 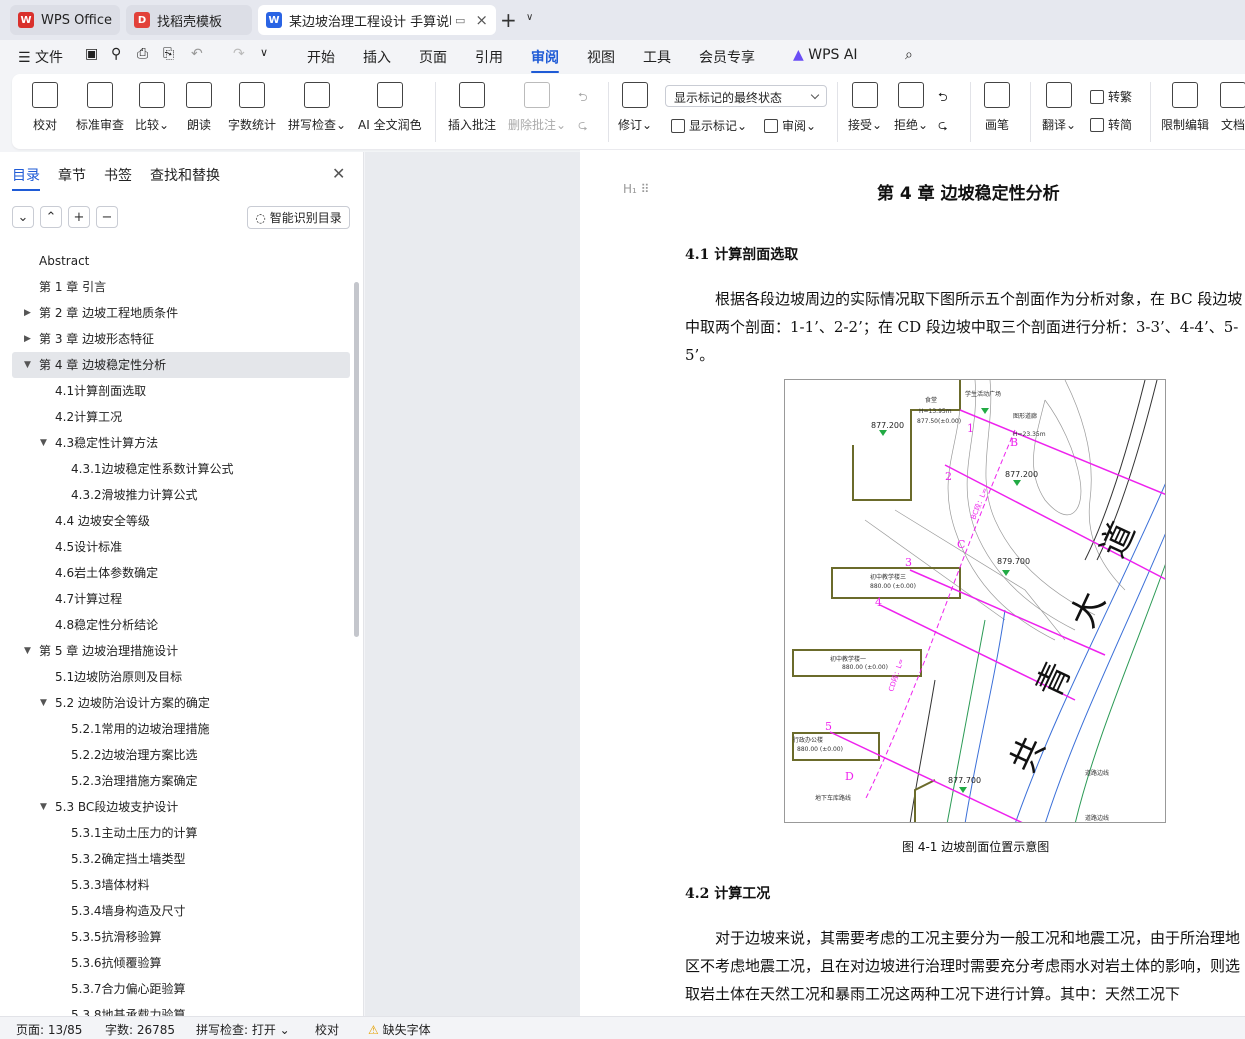 What do you see at coordinates (140, 1029) in the screenshot?
I see `word-count: 字数: 26785` at bounding box center [140, 1029].